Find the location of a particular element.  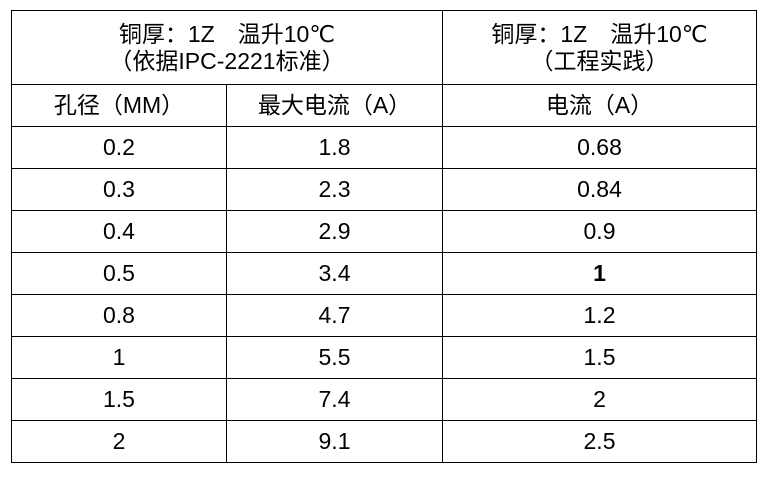

table-row: 2 9.1 2.5 is located at coordinates (384, 441).